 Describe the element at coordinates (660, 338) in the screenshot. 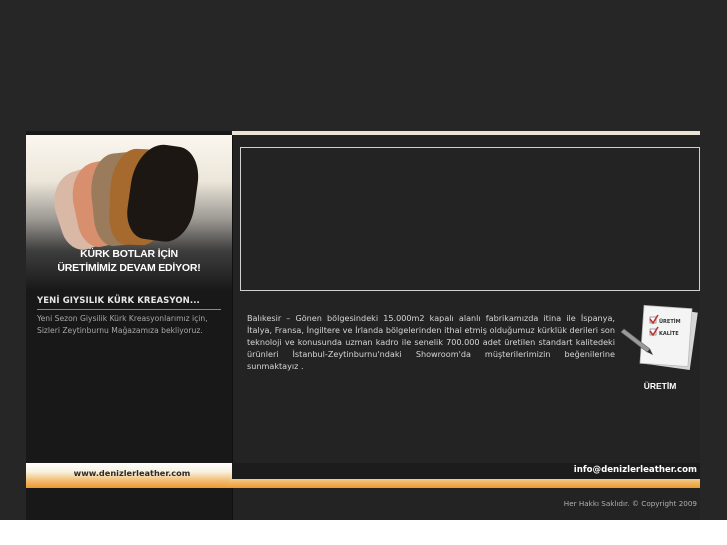

I see `checklist-icon: ÜRETİM KALİTE` at that location.